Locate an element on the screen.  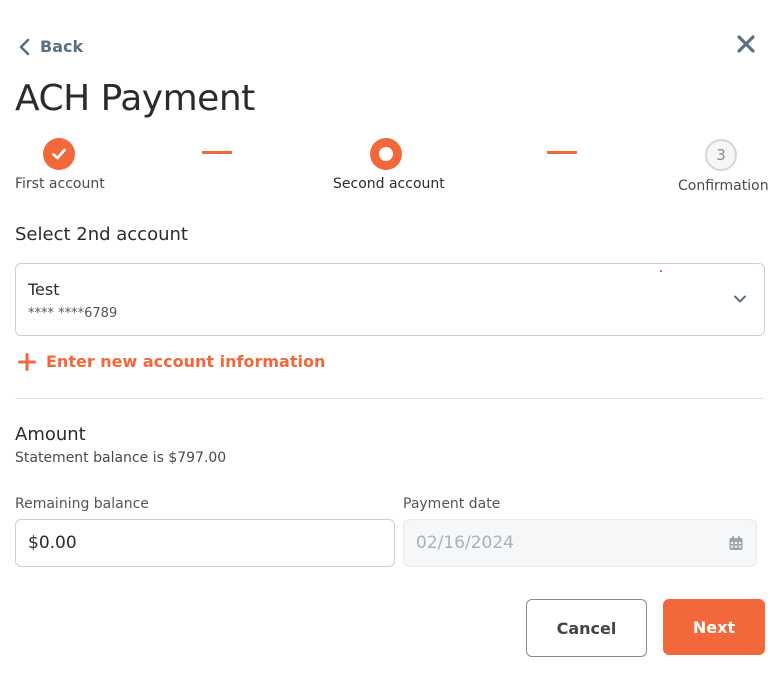
remaining-balance-input is located at coordinates (205, 543).